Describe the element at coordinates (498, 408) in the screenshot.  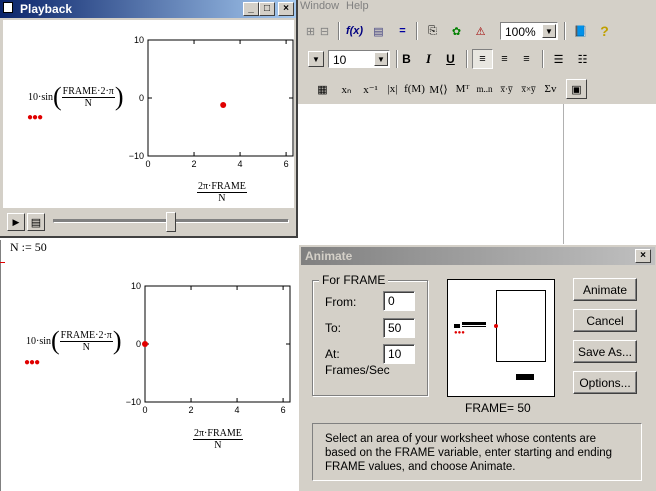
I see `frame-readout: FRAME= 50` at that location.